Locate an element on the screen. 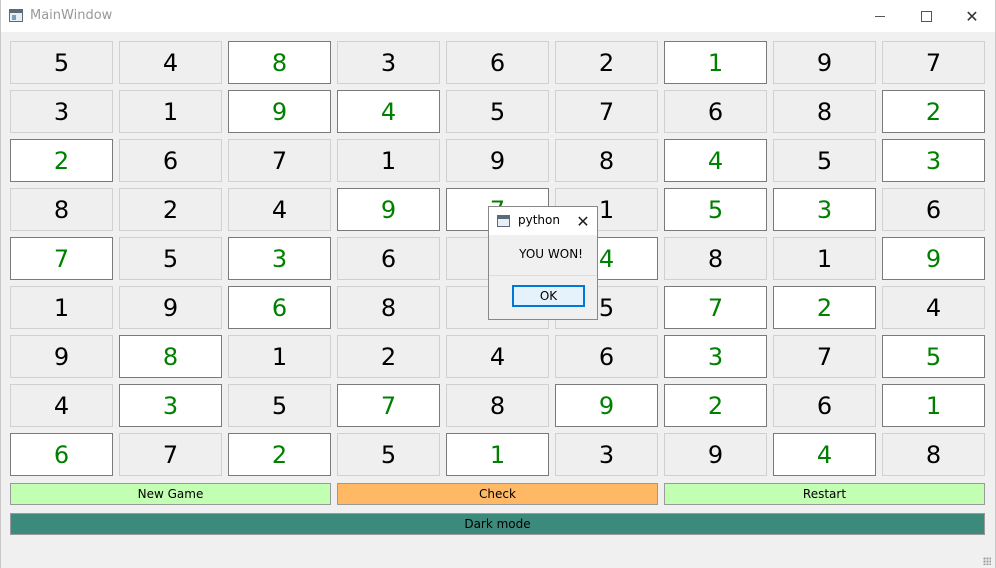 This screenshot has height=568, width=996. dark-mode-button: Dark mode is located at coordinates (497, 524).